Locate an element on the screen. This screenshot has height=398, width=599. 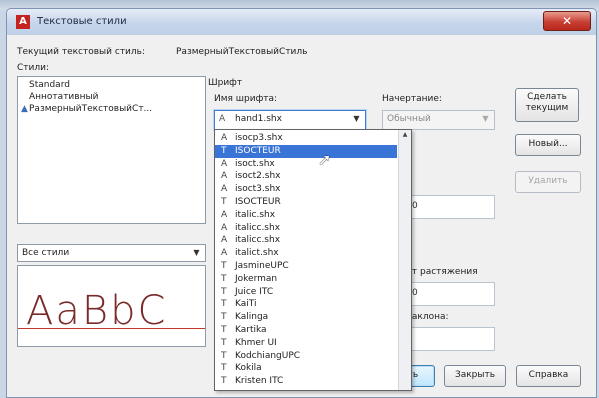
help-button: Справка is located at coordinates (548, 376).